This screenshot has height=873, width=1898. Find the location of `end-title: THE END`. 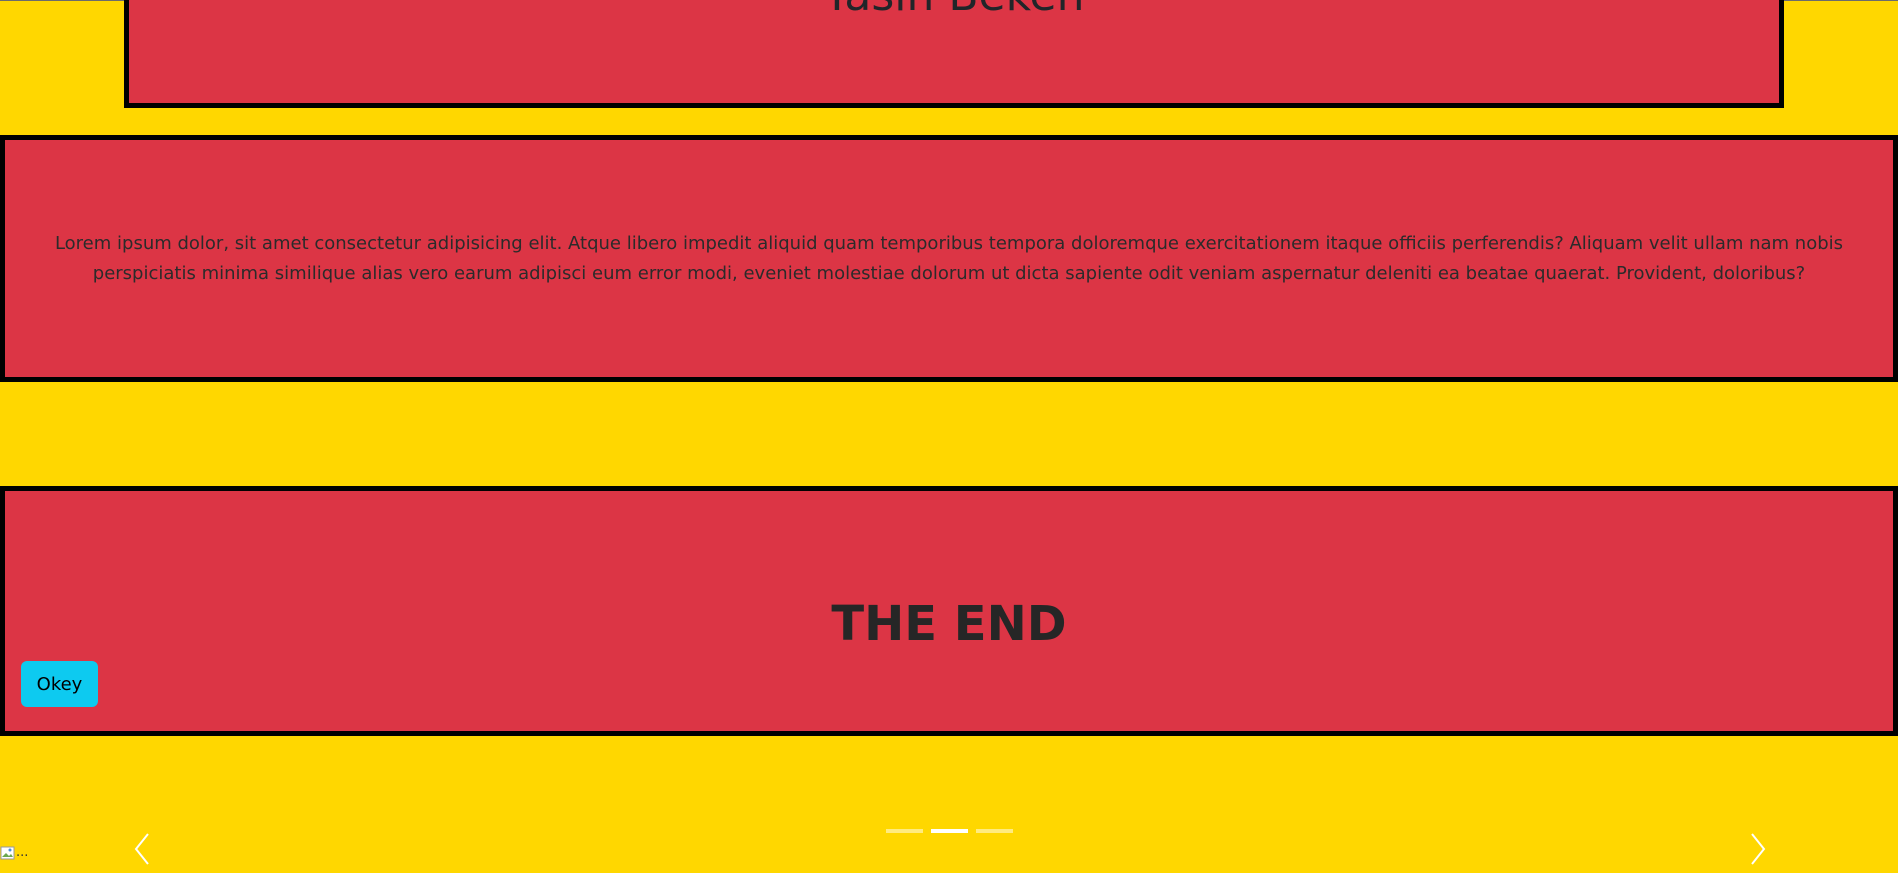

end-title: THE END is located at coordinates (949, 624).